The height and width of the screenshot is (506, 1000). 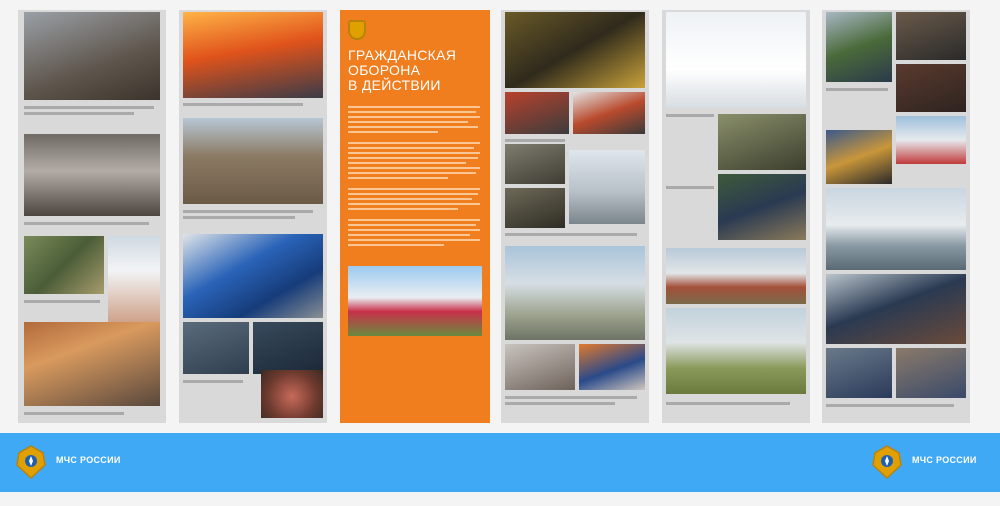 I want to click on photo-firefighters-blaze, so click(x=253, y=55).